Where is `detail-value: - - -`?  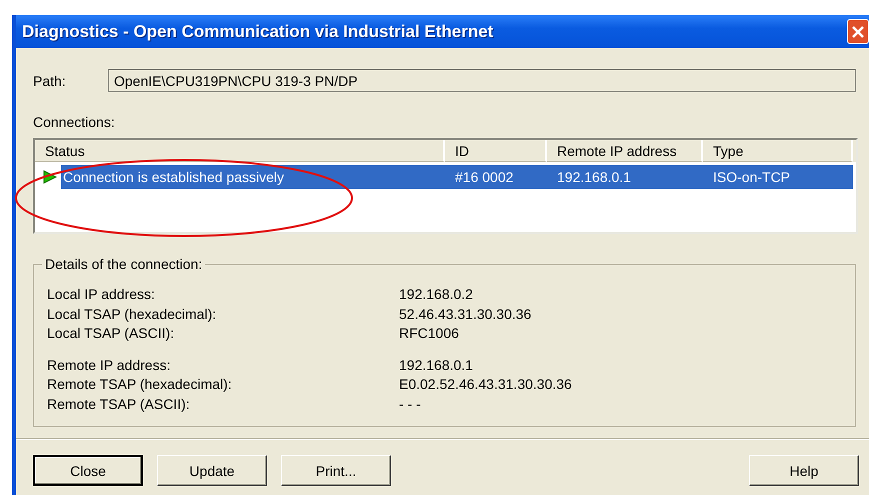 detail-value: - - - is located at coordinates (410, 404).